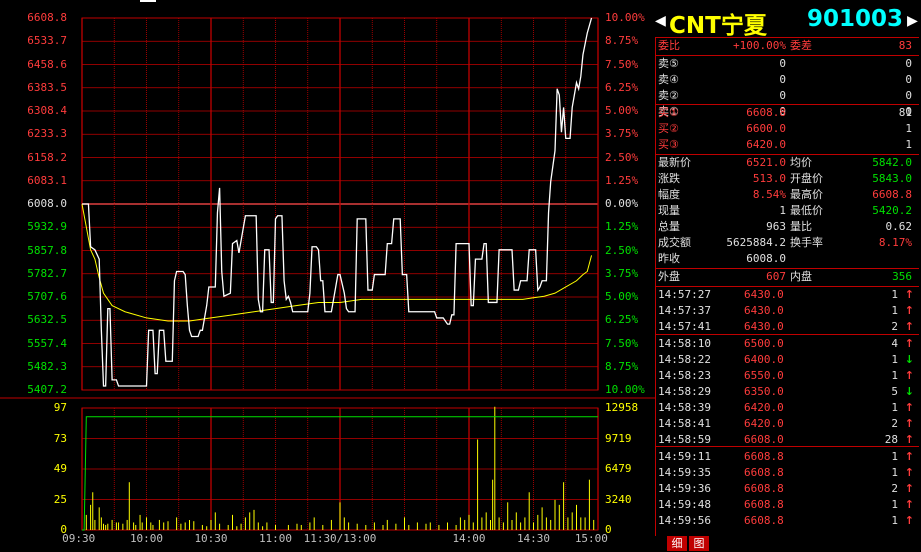 The height and width of the screenshot is (552, 921). I want to click on order-ratio-value: +100.00%, so click(759, 45).